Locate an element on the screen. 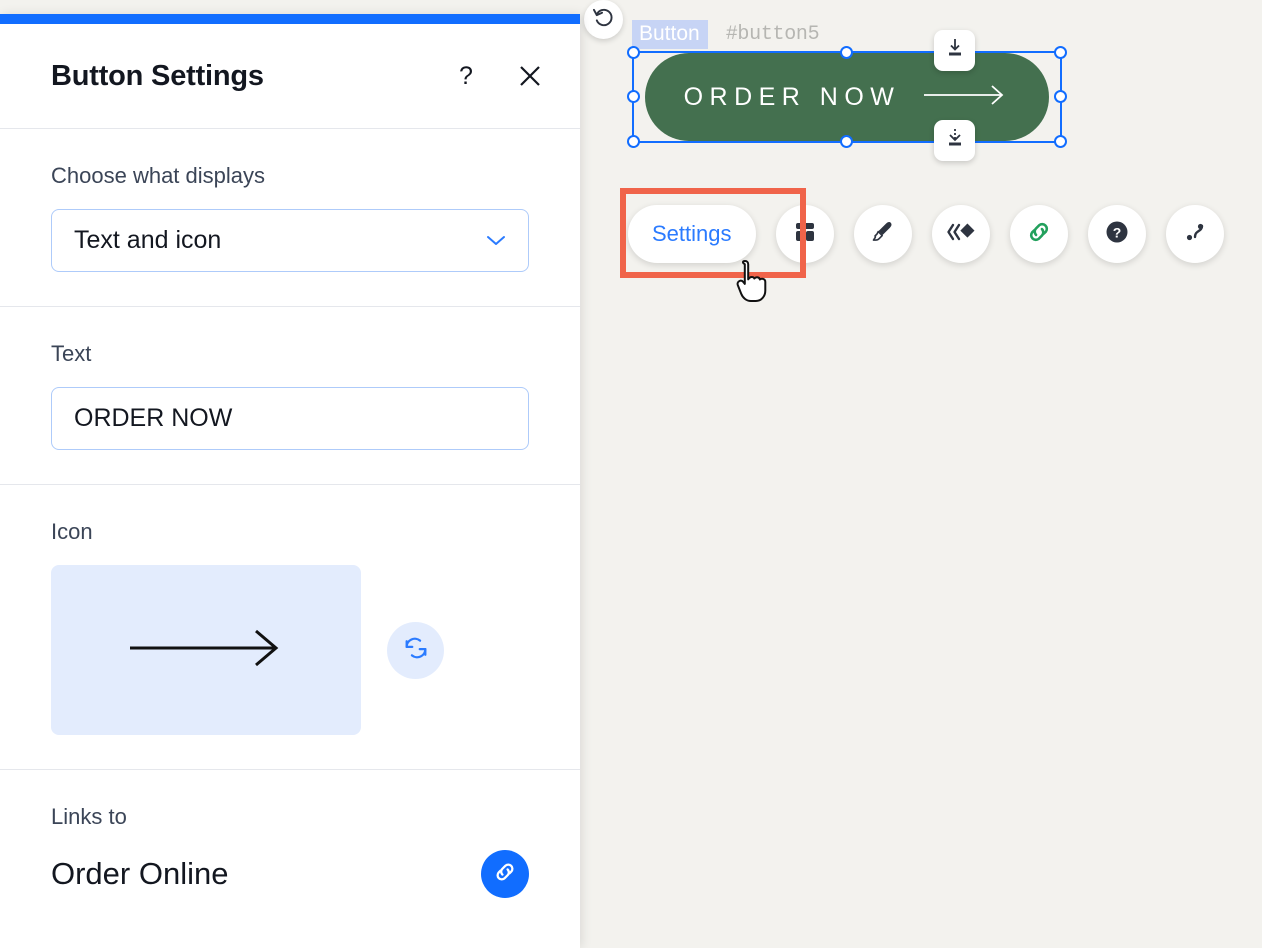 The width and height of the screenshot is (1262, 948). button-text-input: ORDER NOW is located at coordinates (290, 418).